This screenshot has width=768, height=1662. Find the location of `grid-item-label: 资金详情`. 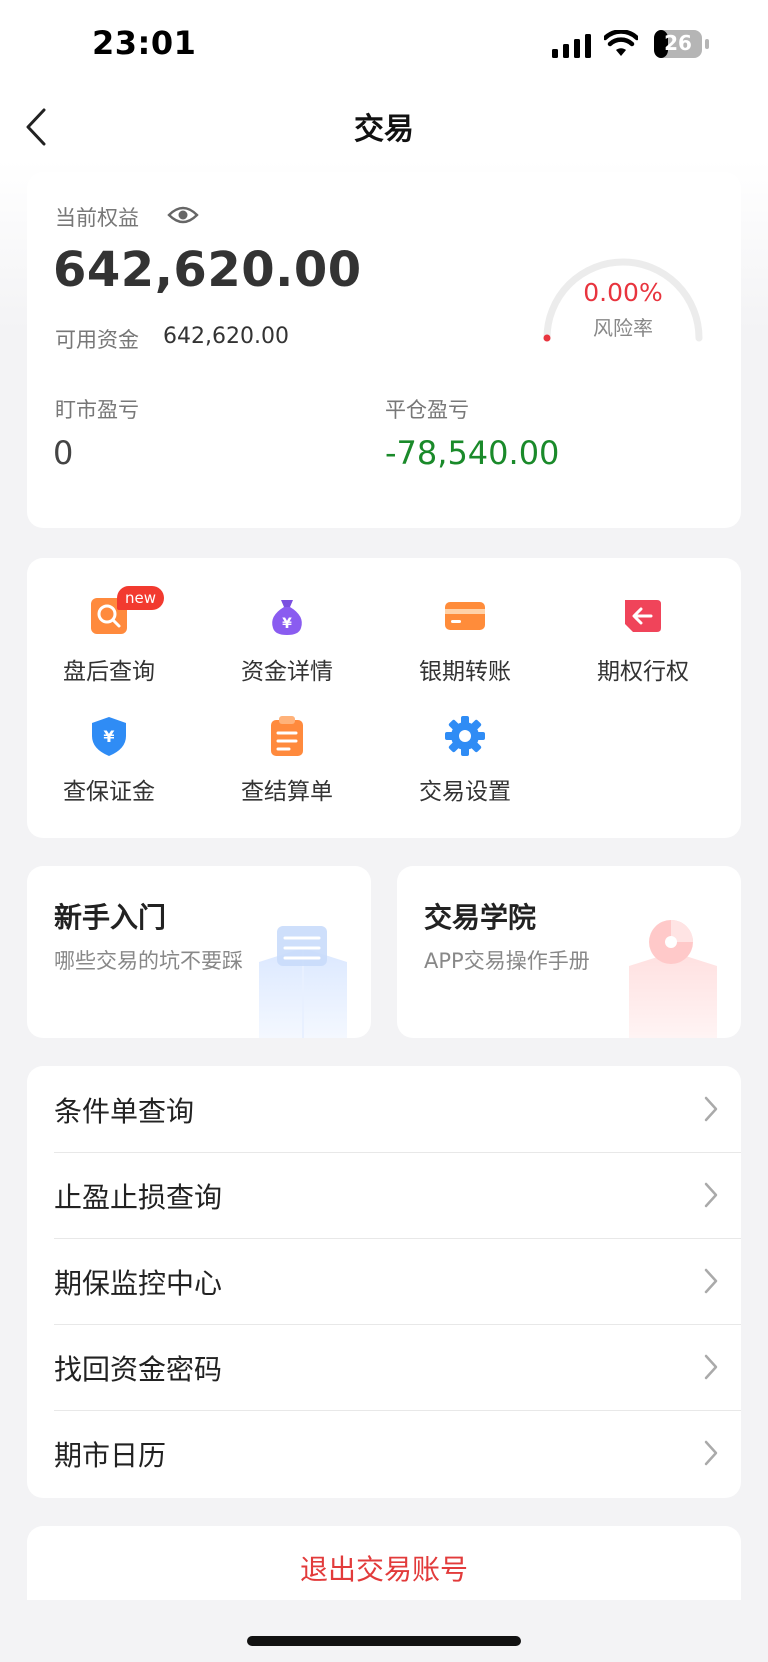

grid-item-label: 资金详情 is located at coordinates (287, 672).